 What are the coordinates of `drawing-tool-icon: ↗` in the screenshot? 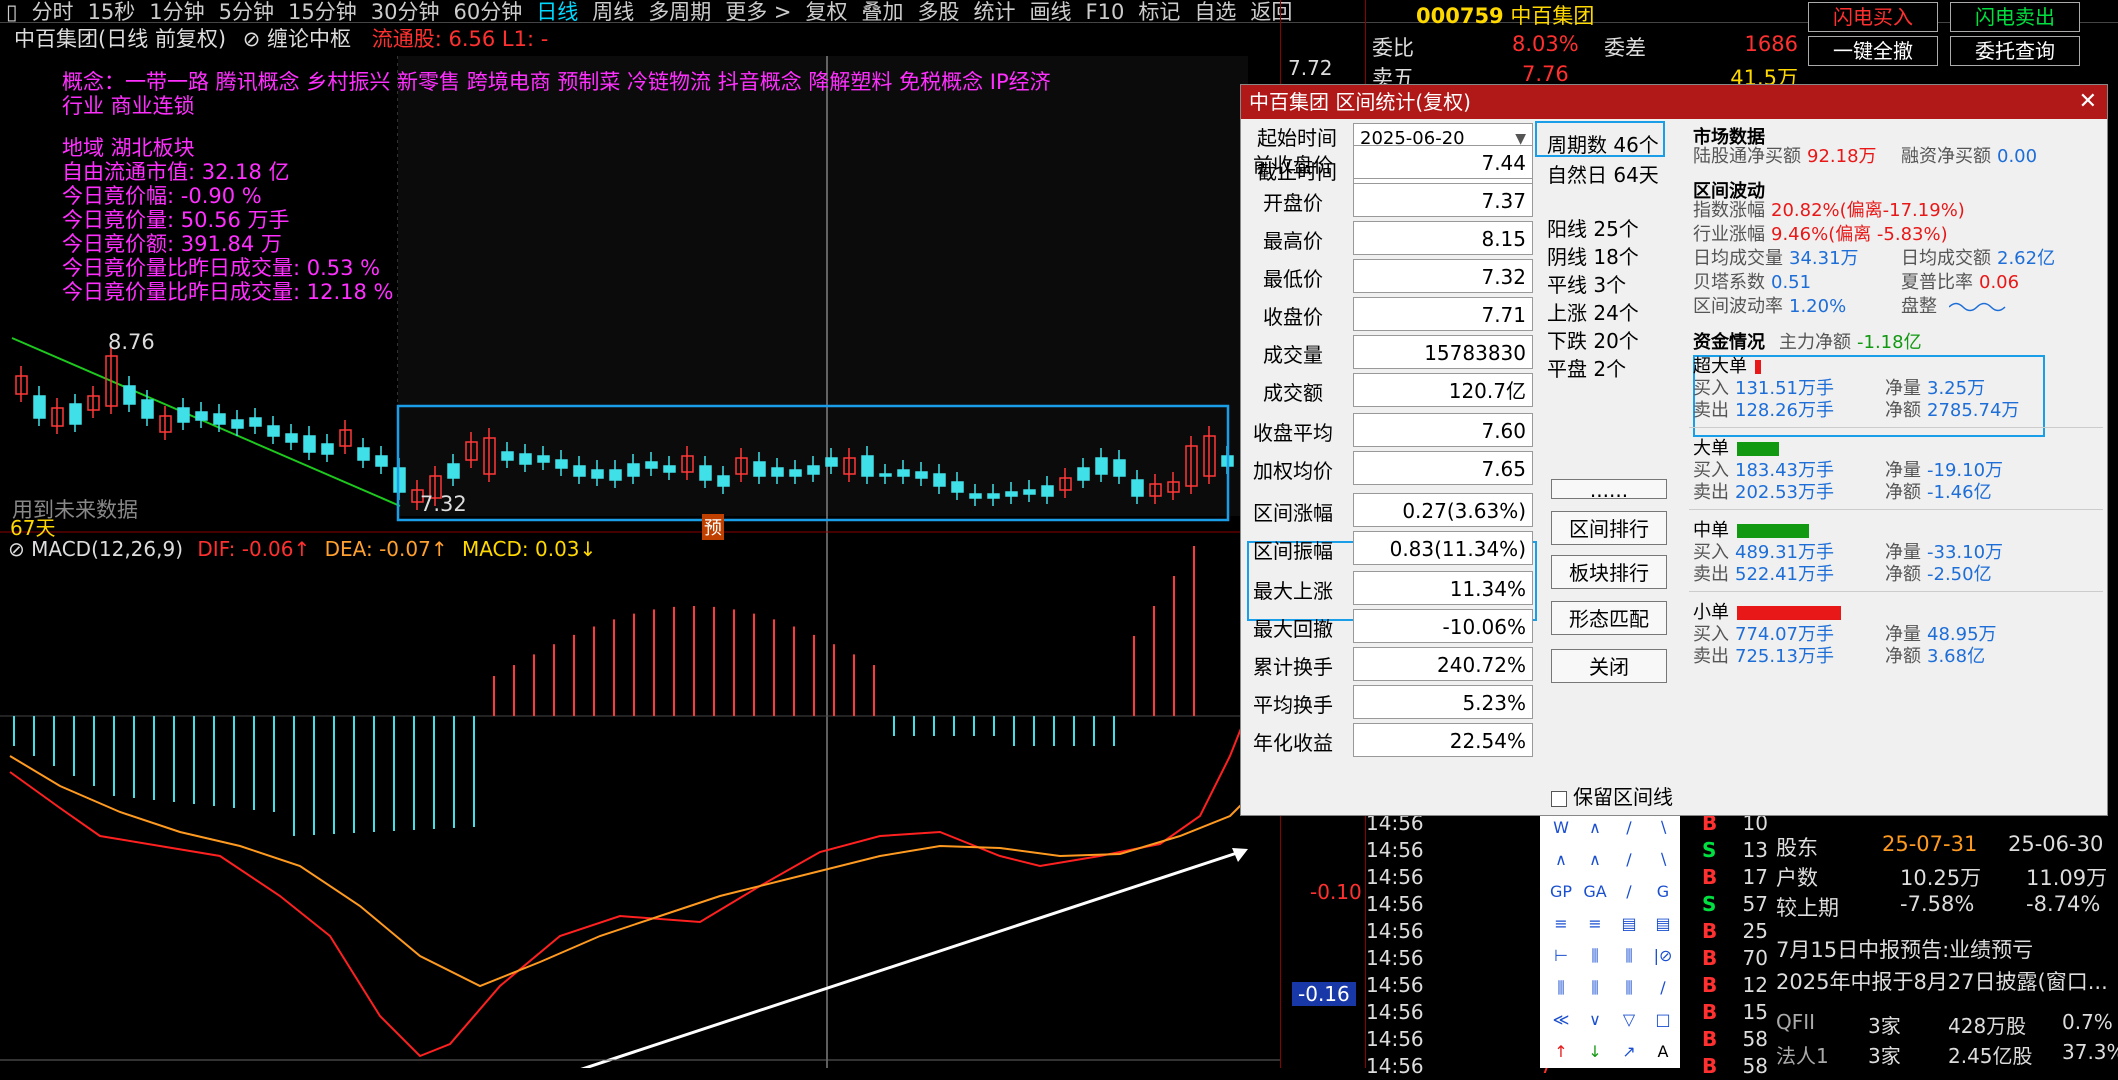 It's located at (1629, 1052).